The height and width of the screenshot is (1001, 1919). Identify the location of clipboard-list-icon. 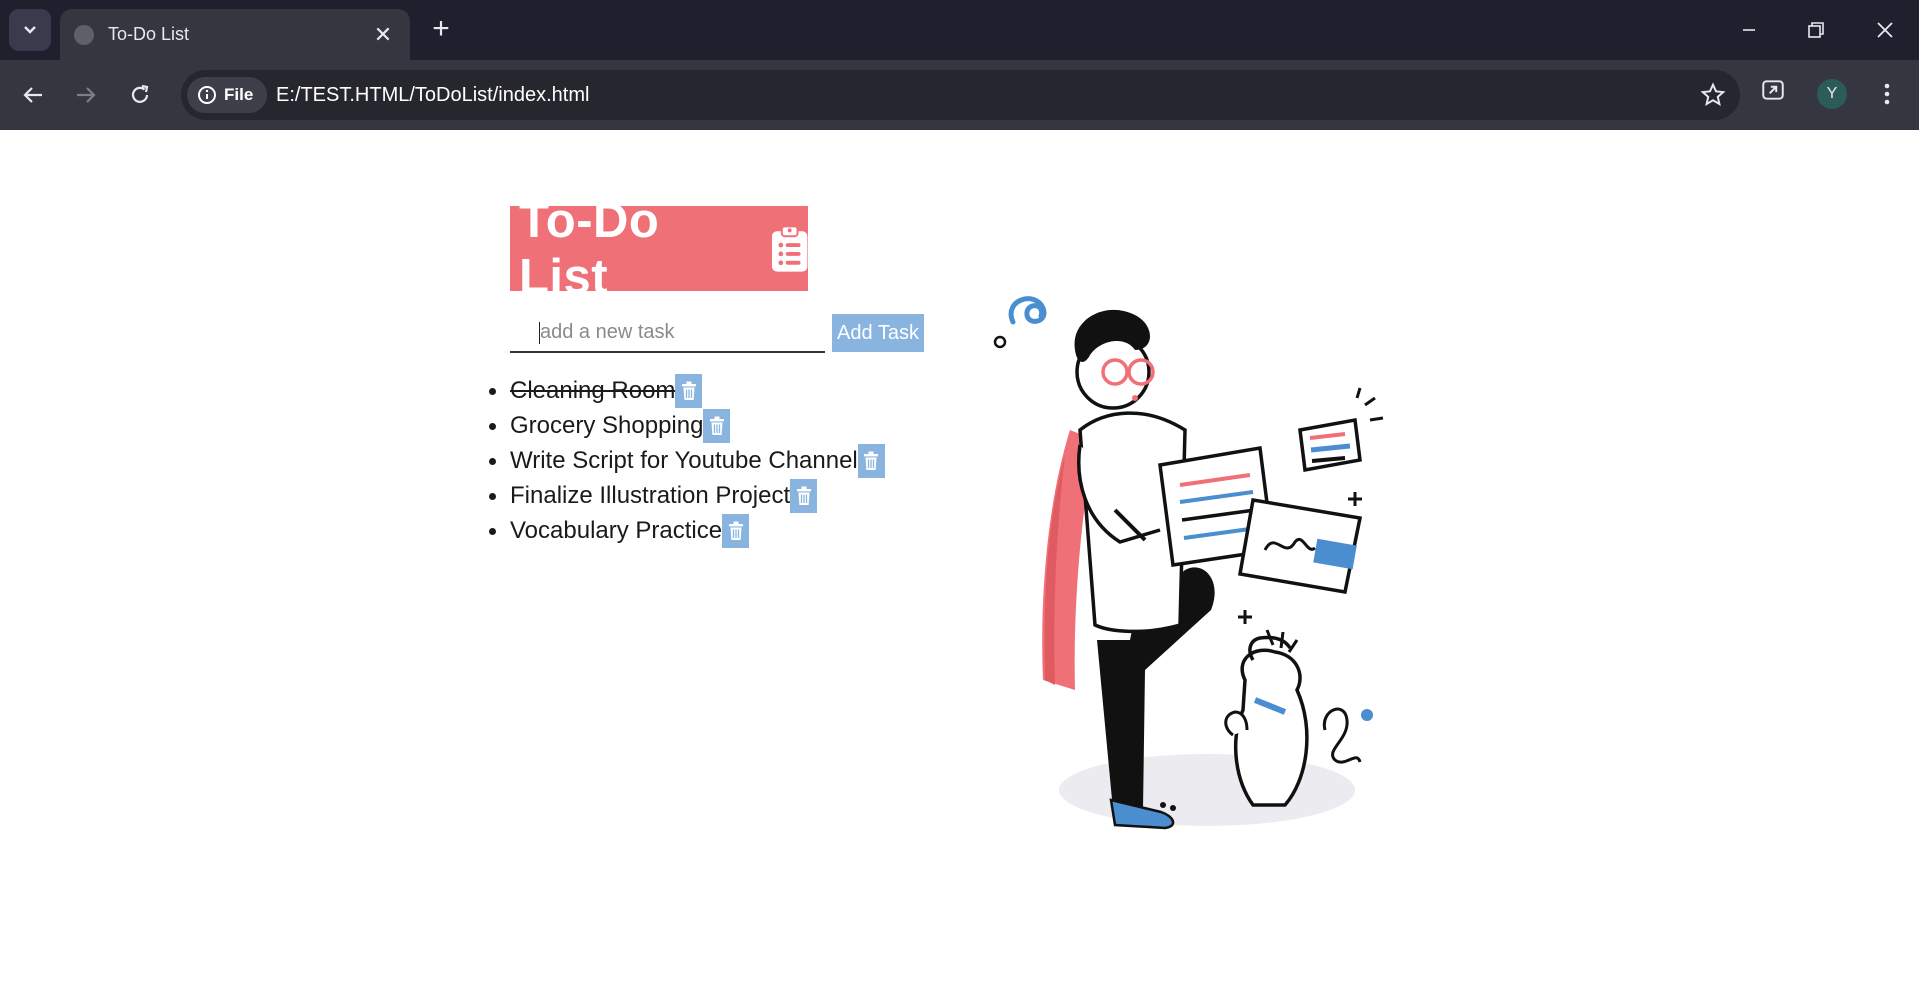
(789, 248).